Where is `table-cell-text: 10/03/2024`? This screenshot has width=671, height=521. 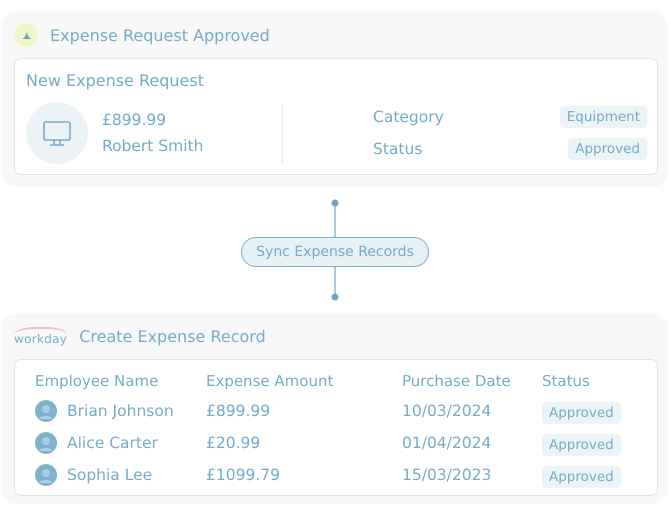 table-cell-text: 10/03/2024 is located at coordinates (447, 411).